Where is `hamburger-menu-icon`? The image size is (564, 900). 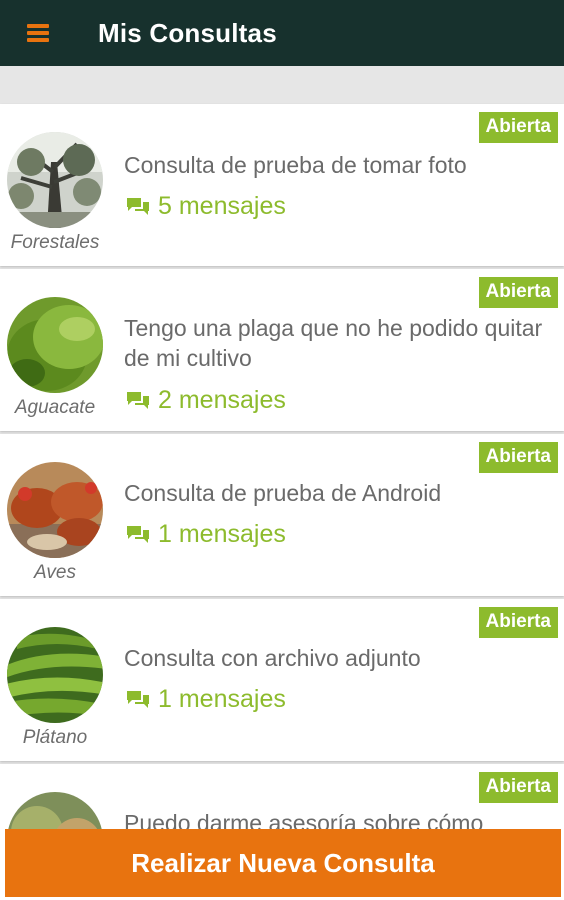 hamburger-menu-icon is located at coordinates (38, 33).